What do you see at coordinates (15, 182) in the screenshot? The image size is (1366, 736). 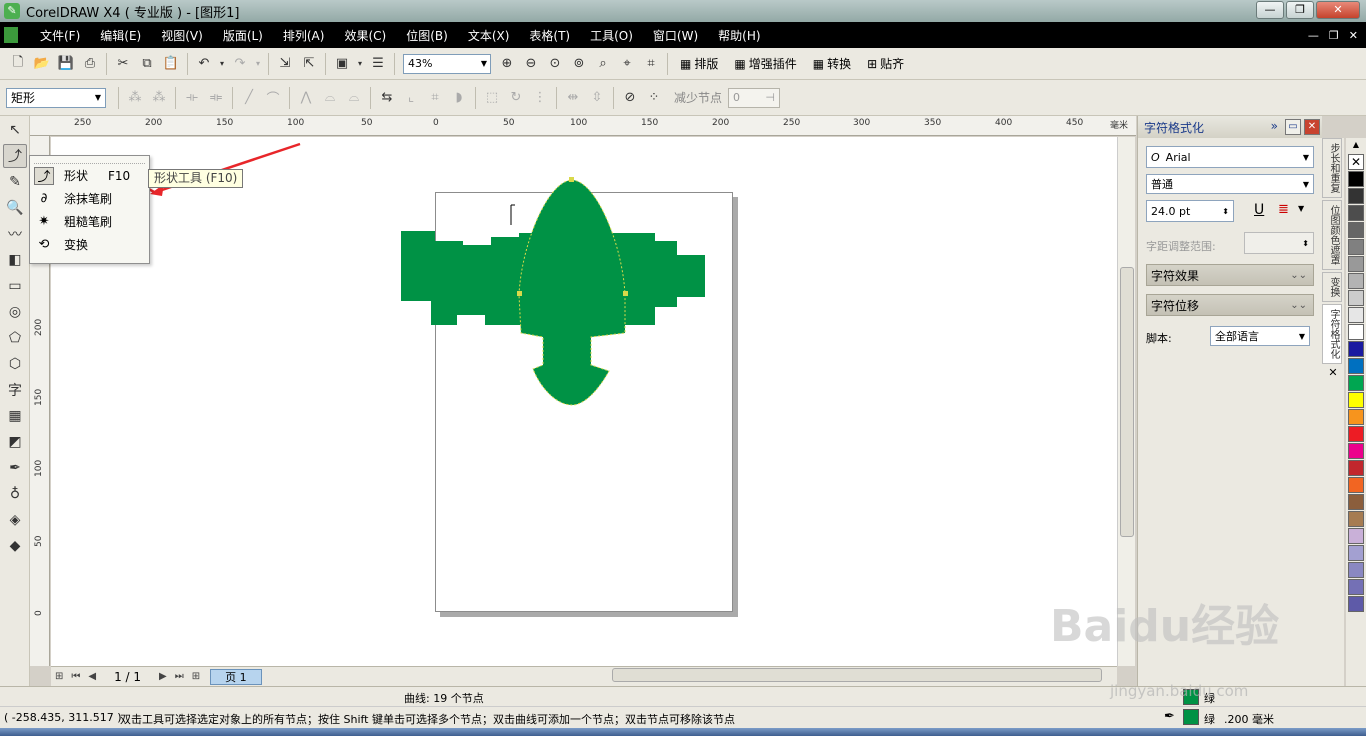 I see `crop-tool-icon: ✎` at bounding box center [15, 182].